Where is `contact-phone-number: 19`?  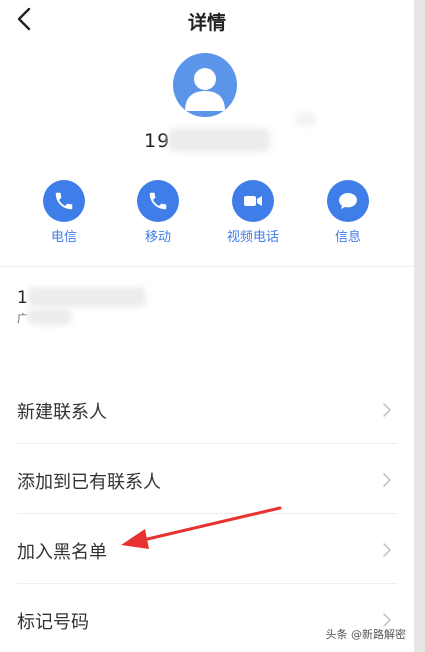
contact-phone-number: 19 is located at coordinates (157, 141).